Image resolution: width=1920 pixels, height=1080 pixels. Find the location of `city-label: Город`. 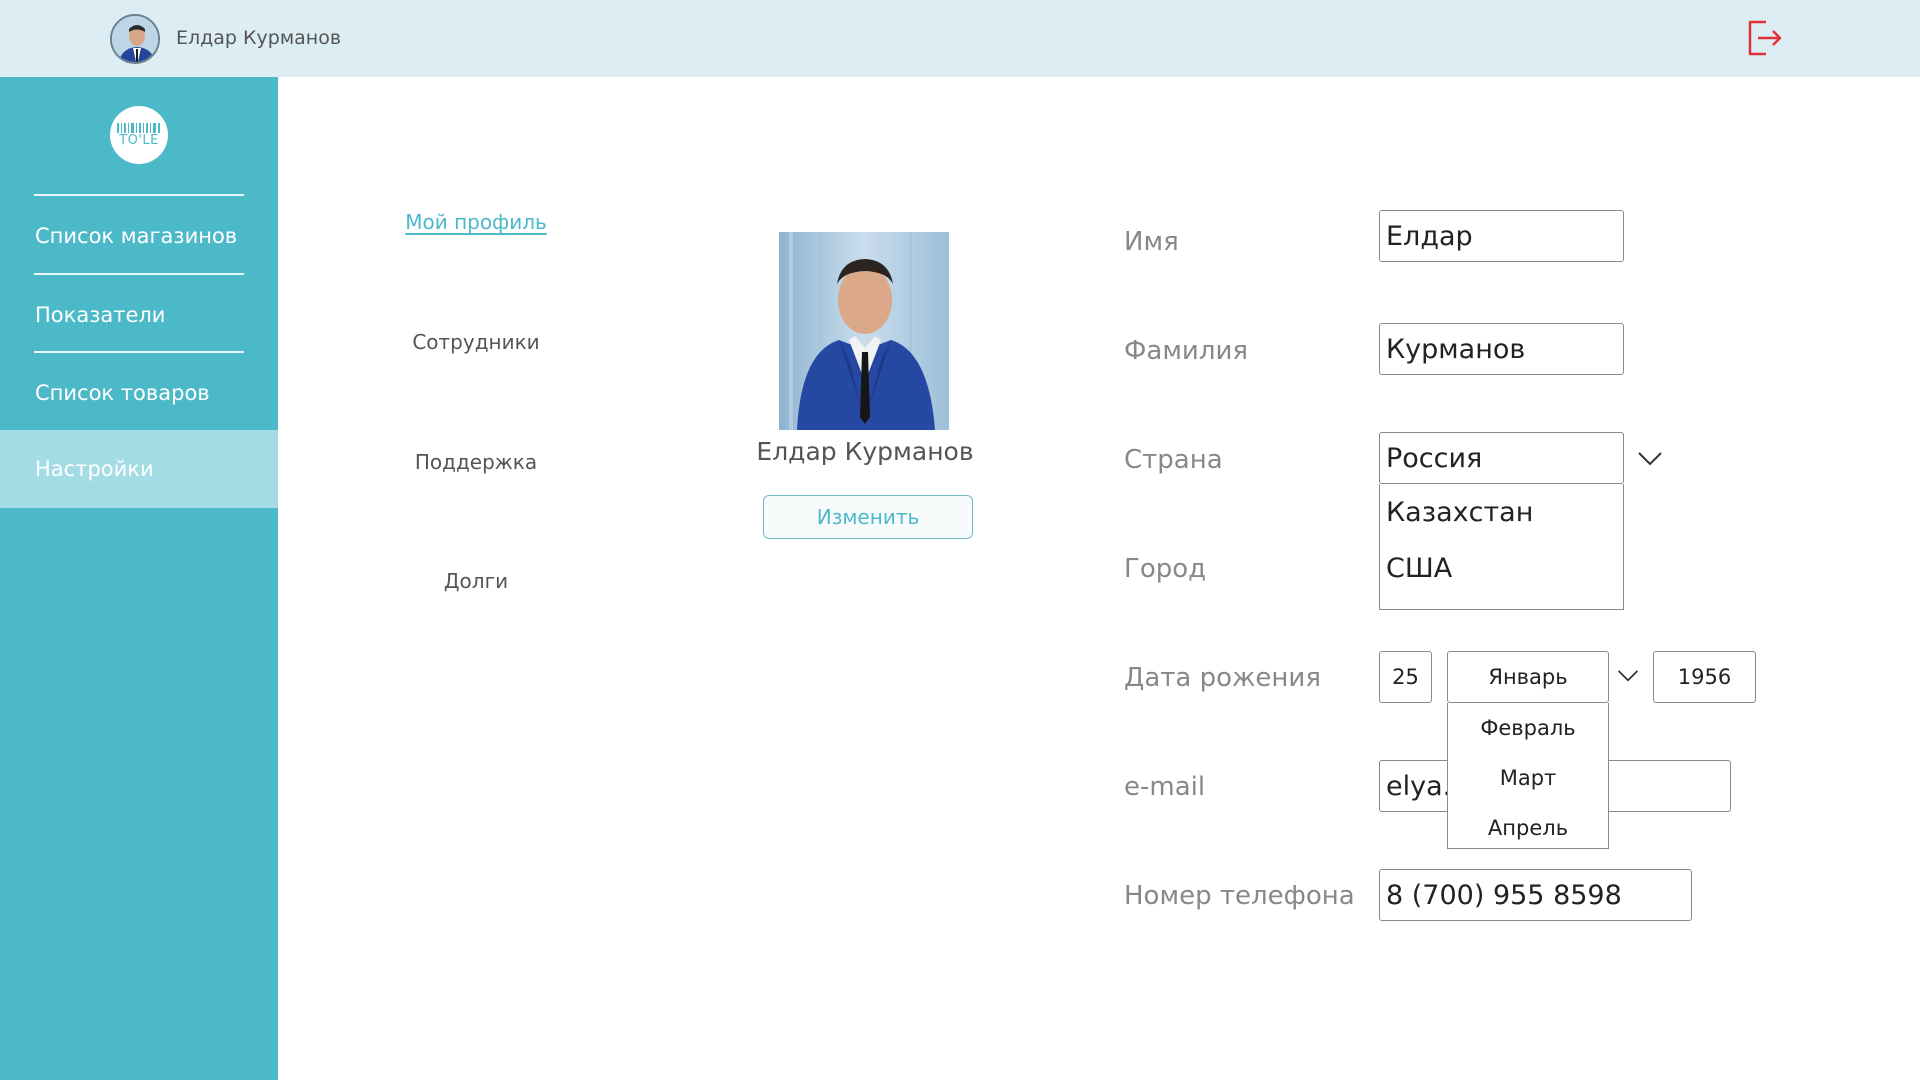

city-label: Город is located at coordinates (1165, 569).